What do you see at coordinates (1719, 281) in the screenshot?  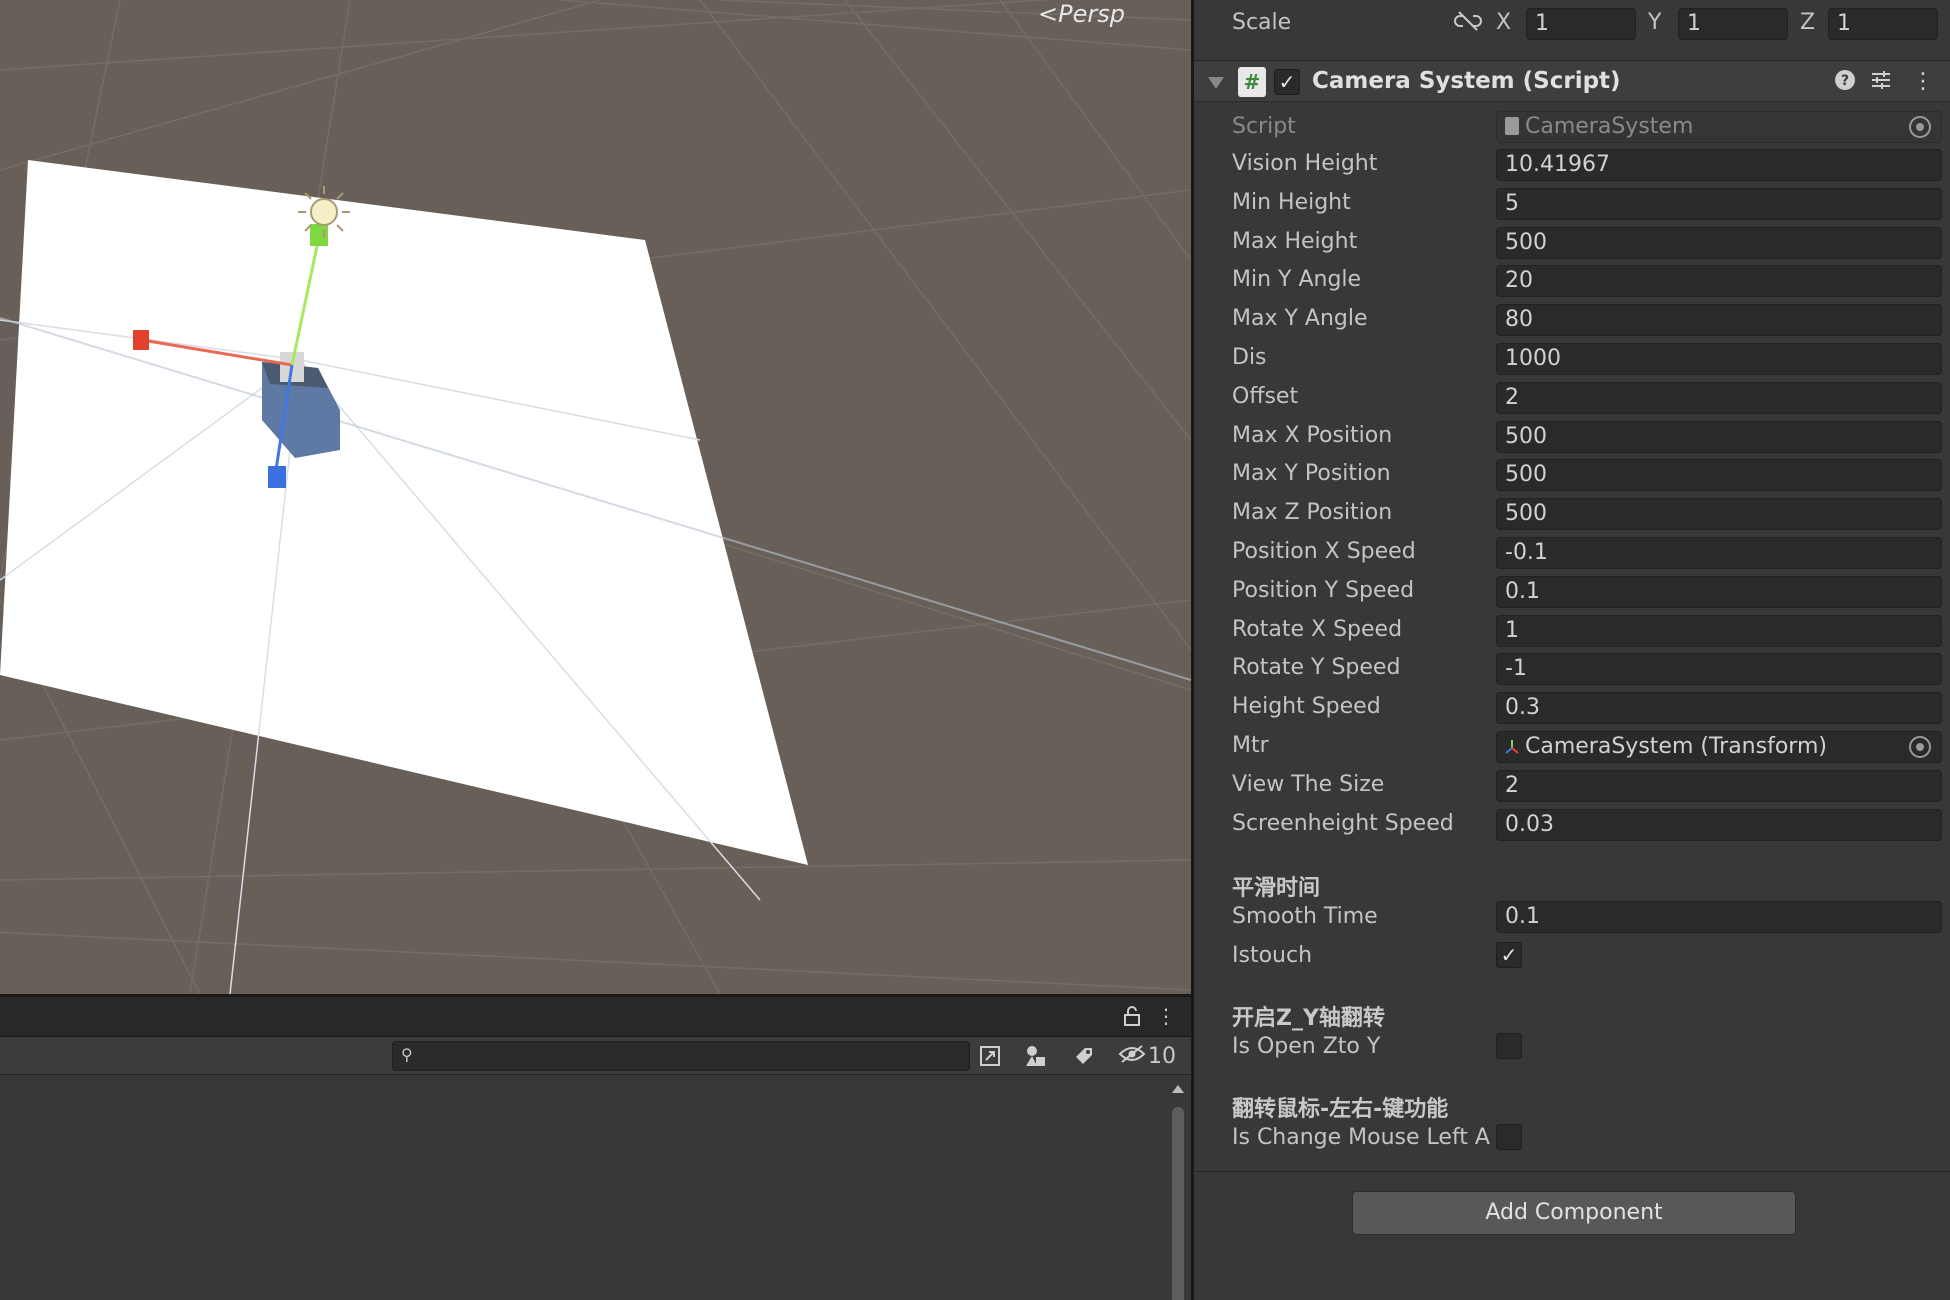 I see `min-y-angle-field: 20` at bounding box center [1719, 281].